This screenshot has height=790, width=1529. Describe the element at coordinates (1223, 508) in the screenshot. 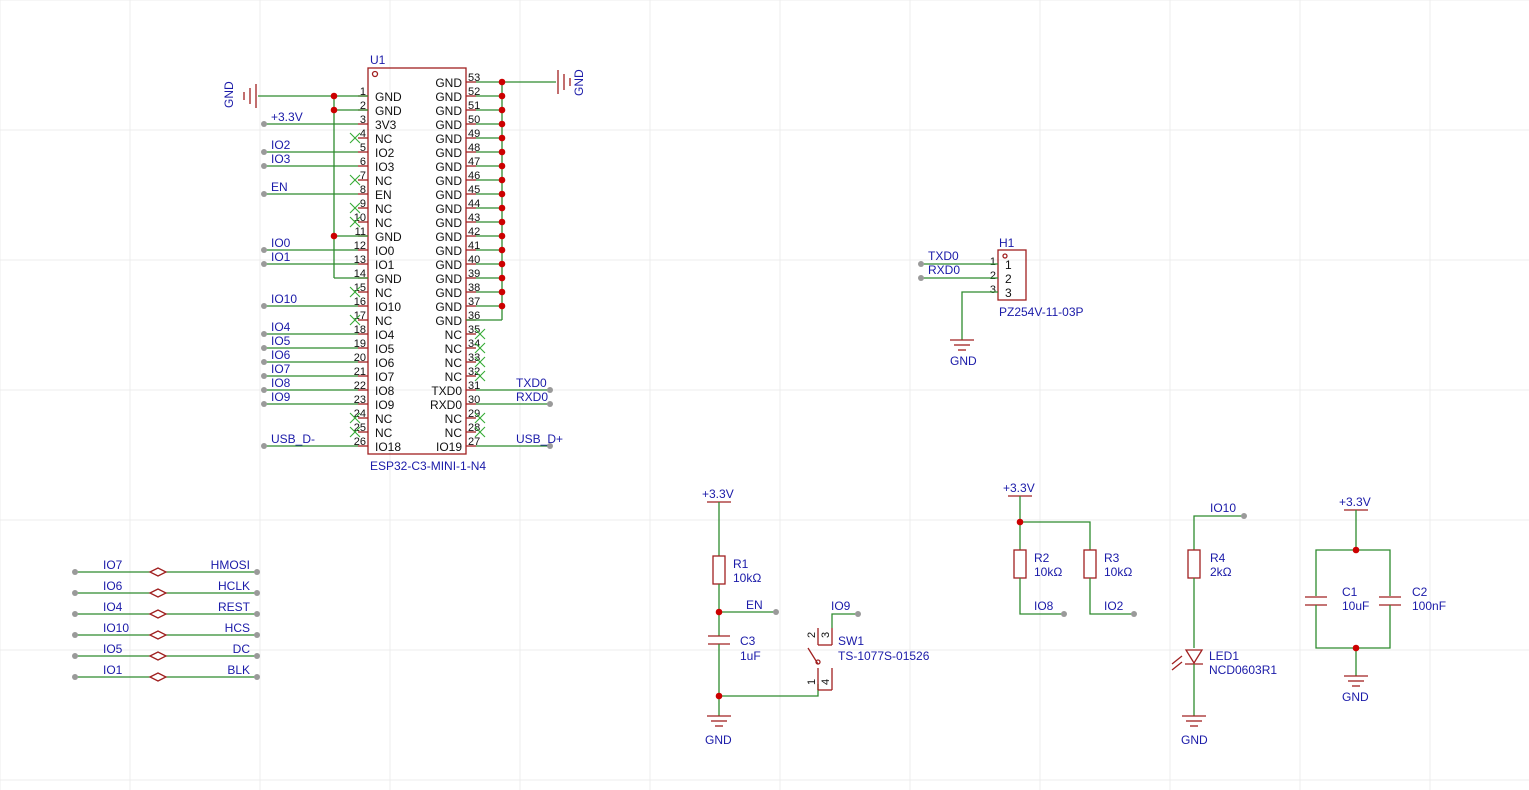

I see `led-net-label: IO10` at that location.